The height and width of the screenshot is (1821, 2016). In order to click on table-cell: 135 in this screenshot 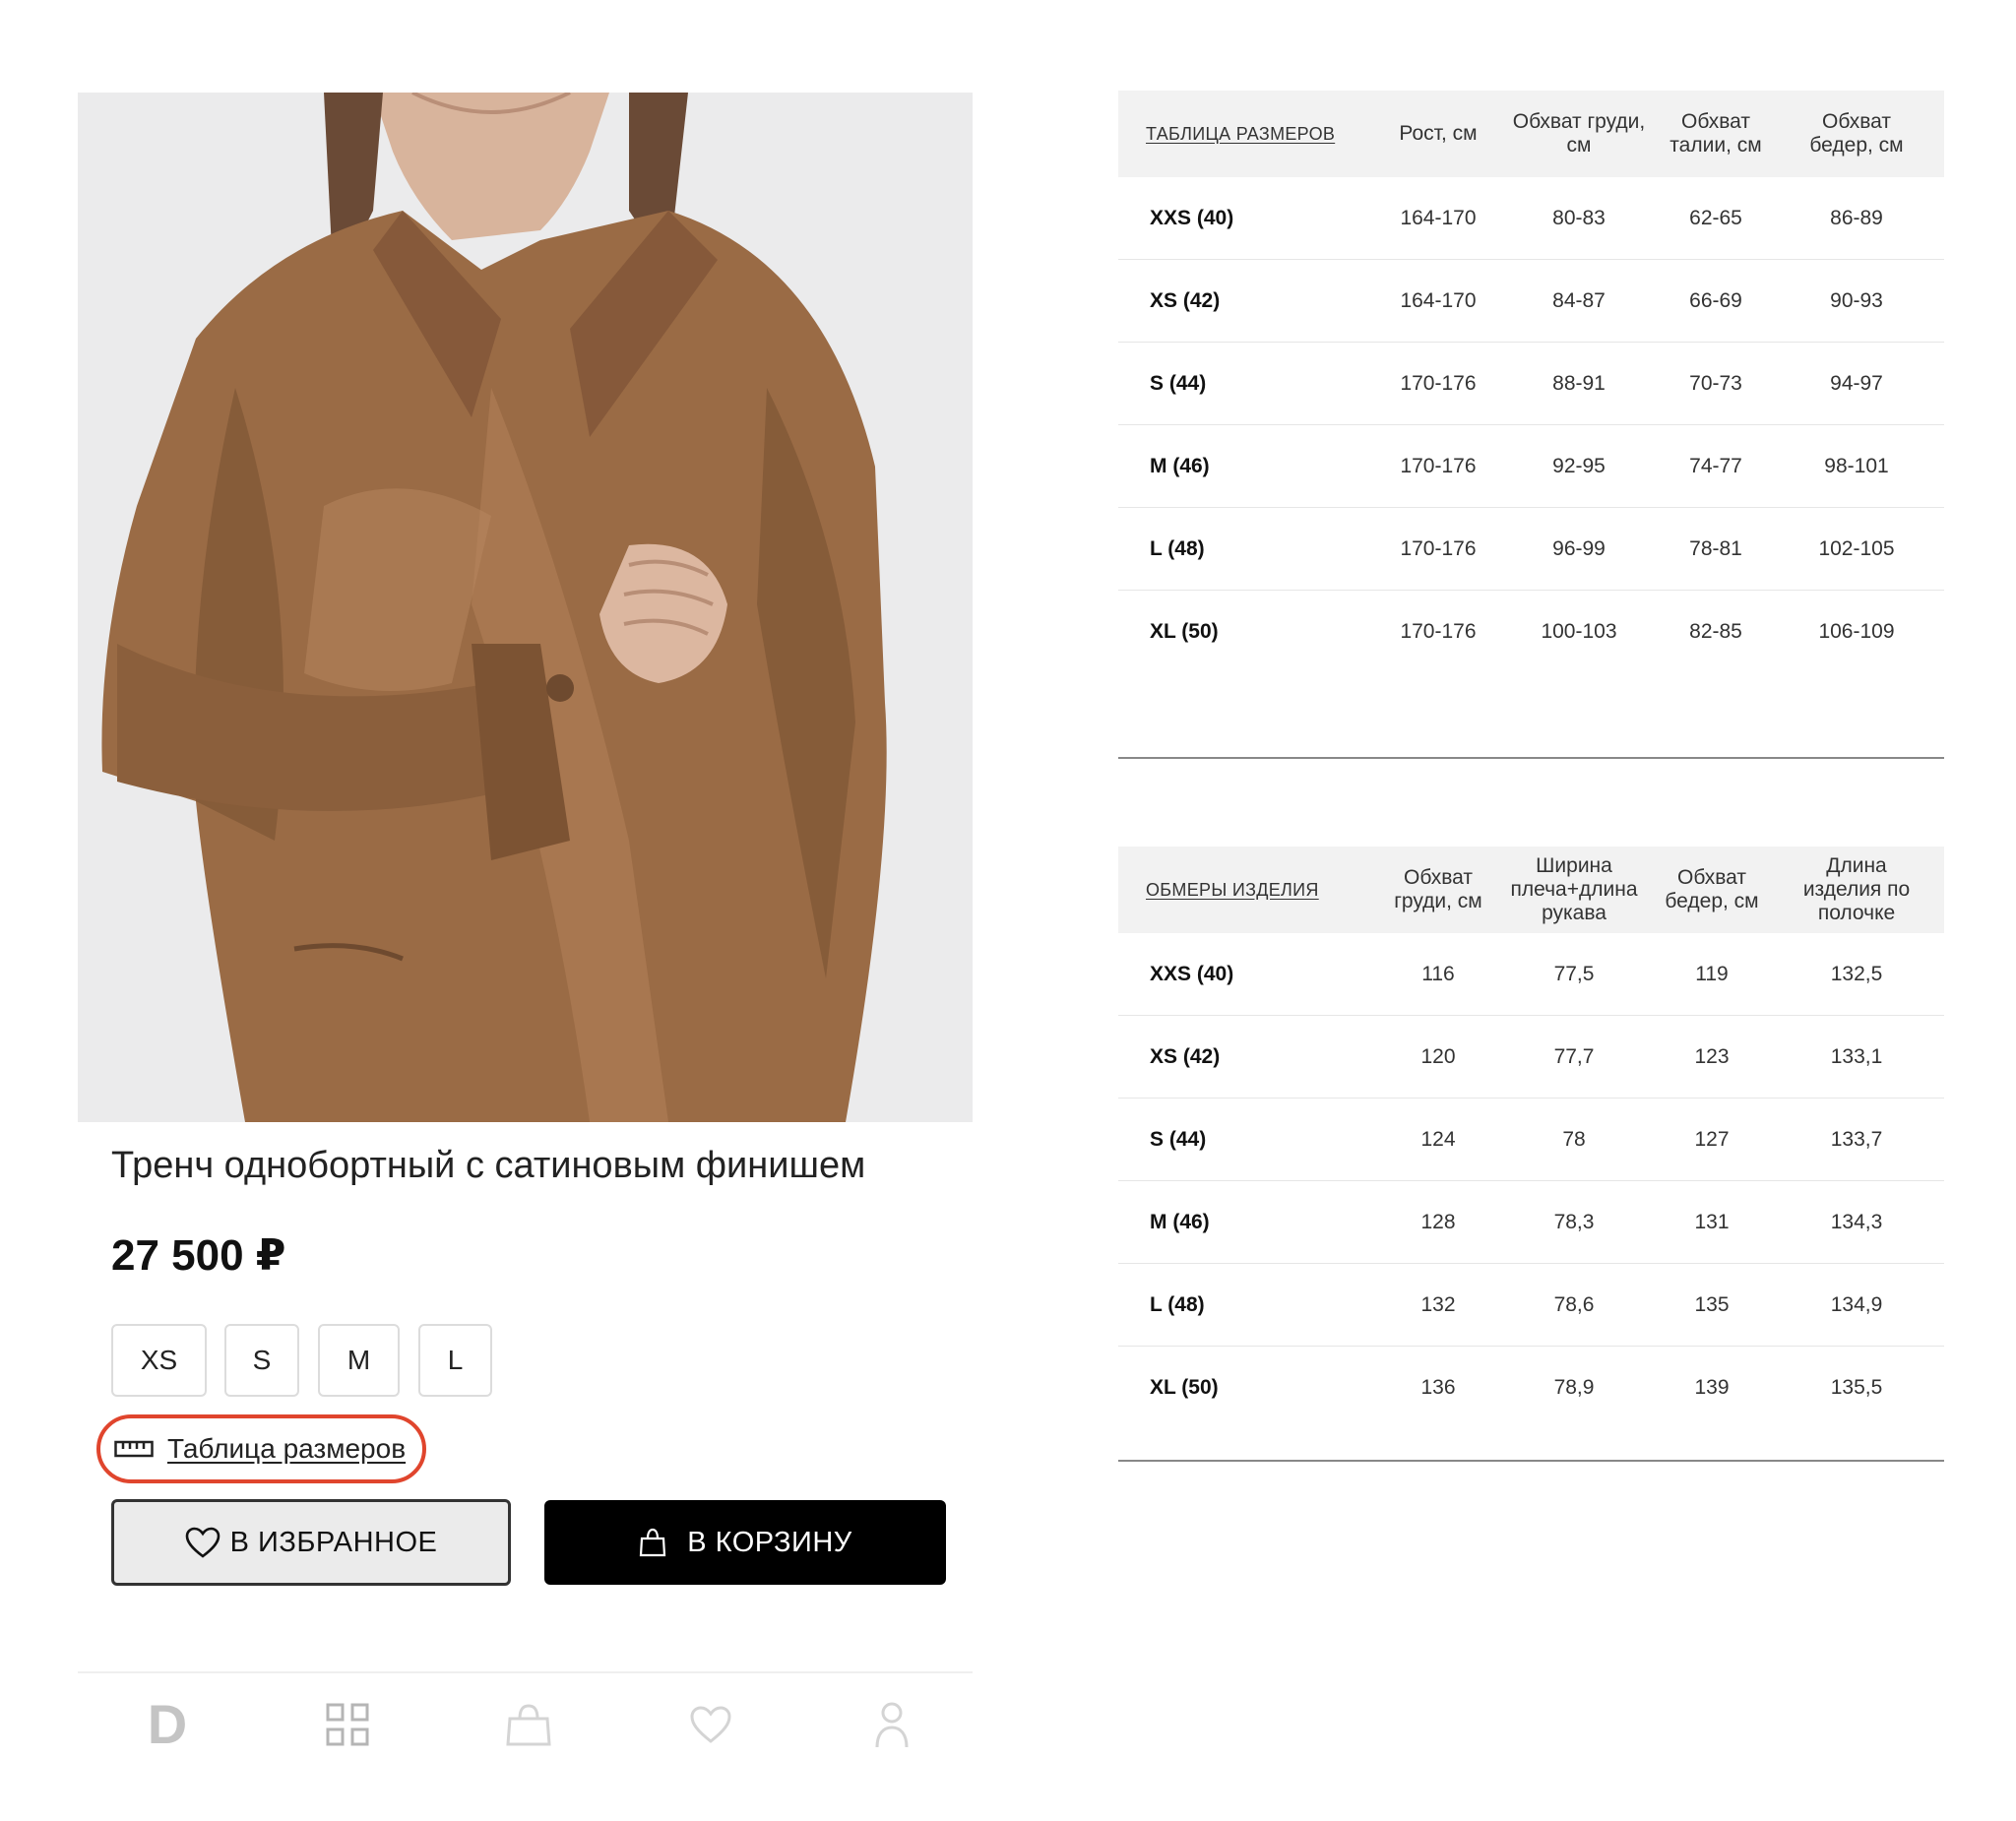, I will do `click(1712, 1304)`.